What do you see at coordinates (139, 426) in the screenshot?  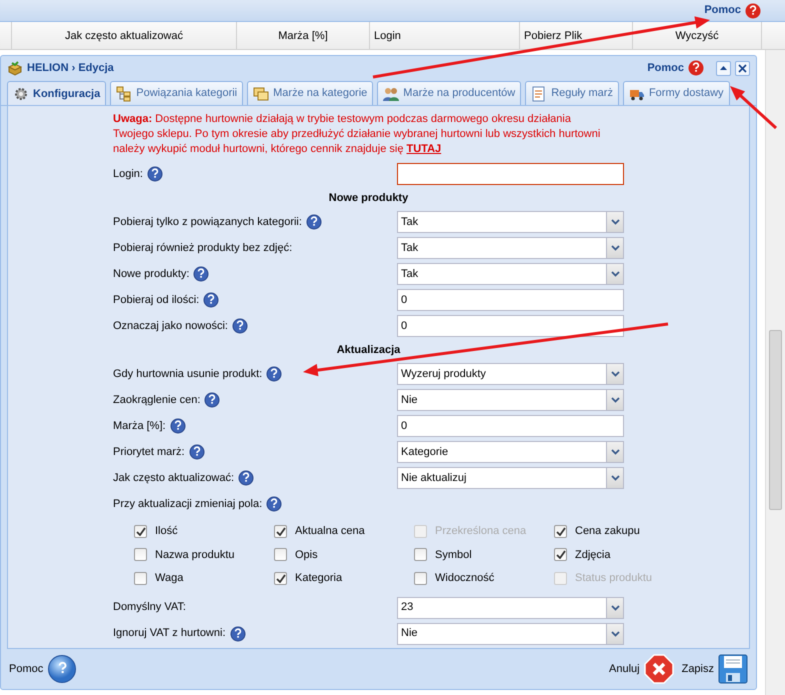 I see `field-label: Marża [%]:` at bounding box center [139, 426].